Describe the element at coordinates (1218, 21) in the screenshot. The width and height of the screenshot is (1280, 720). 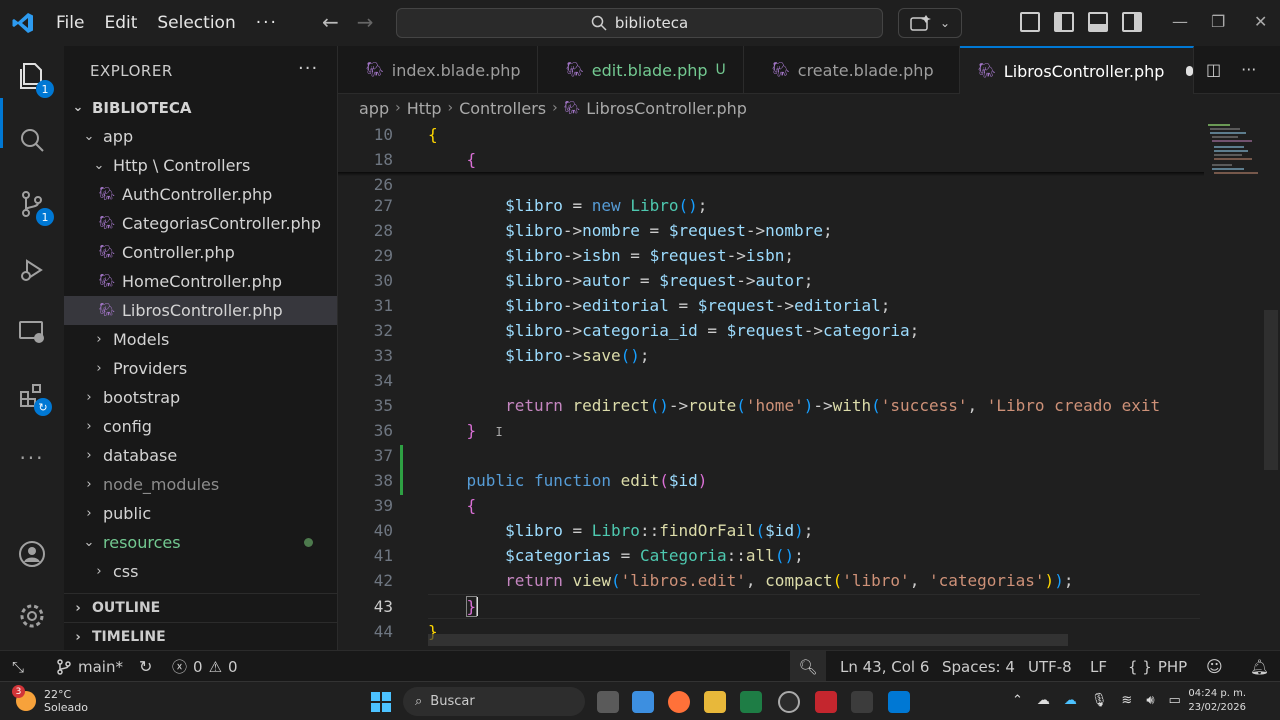
I see `maximize-icon: ❐` at that location.